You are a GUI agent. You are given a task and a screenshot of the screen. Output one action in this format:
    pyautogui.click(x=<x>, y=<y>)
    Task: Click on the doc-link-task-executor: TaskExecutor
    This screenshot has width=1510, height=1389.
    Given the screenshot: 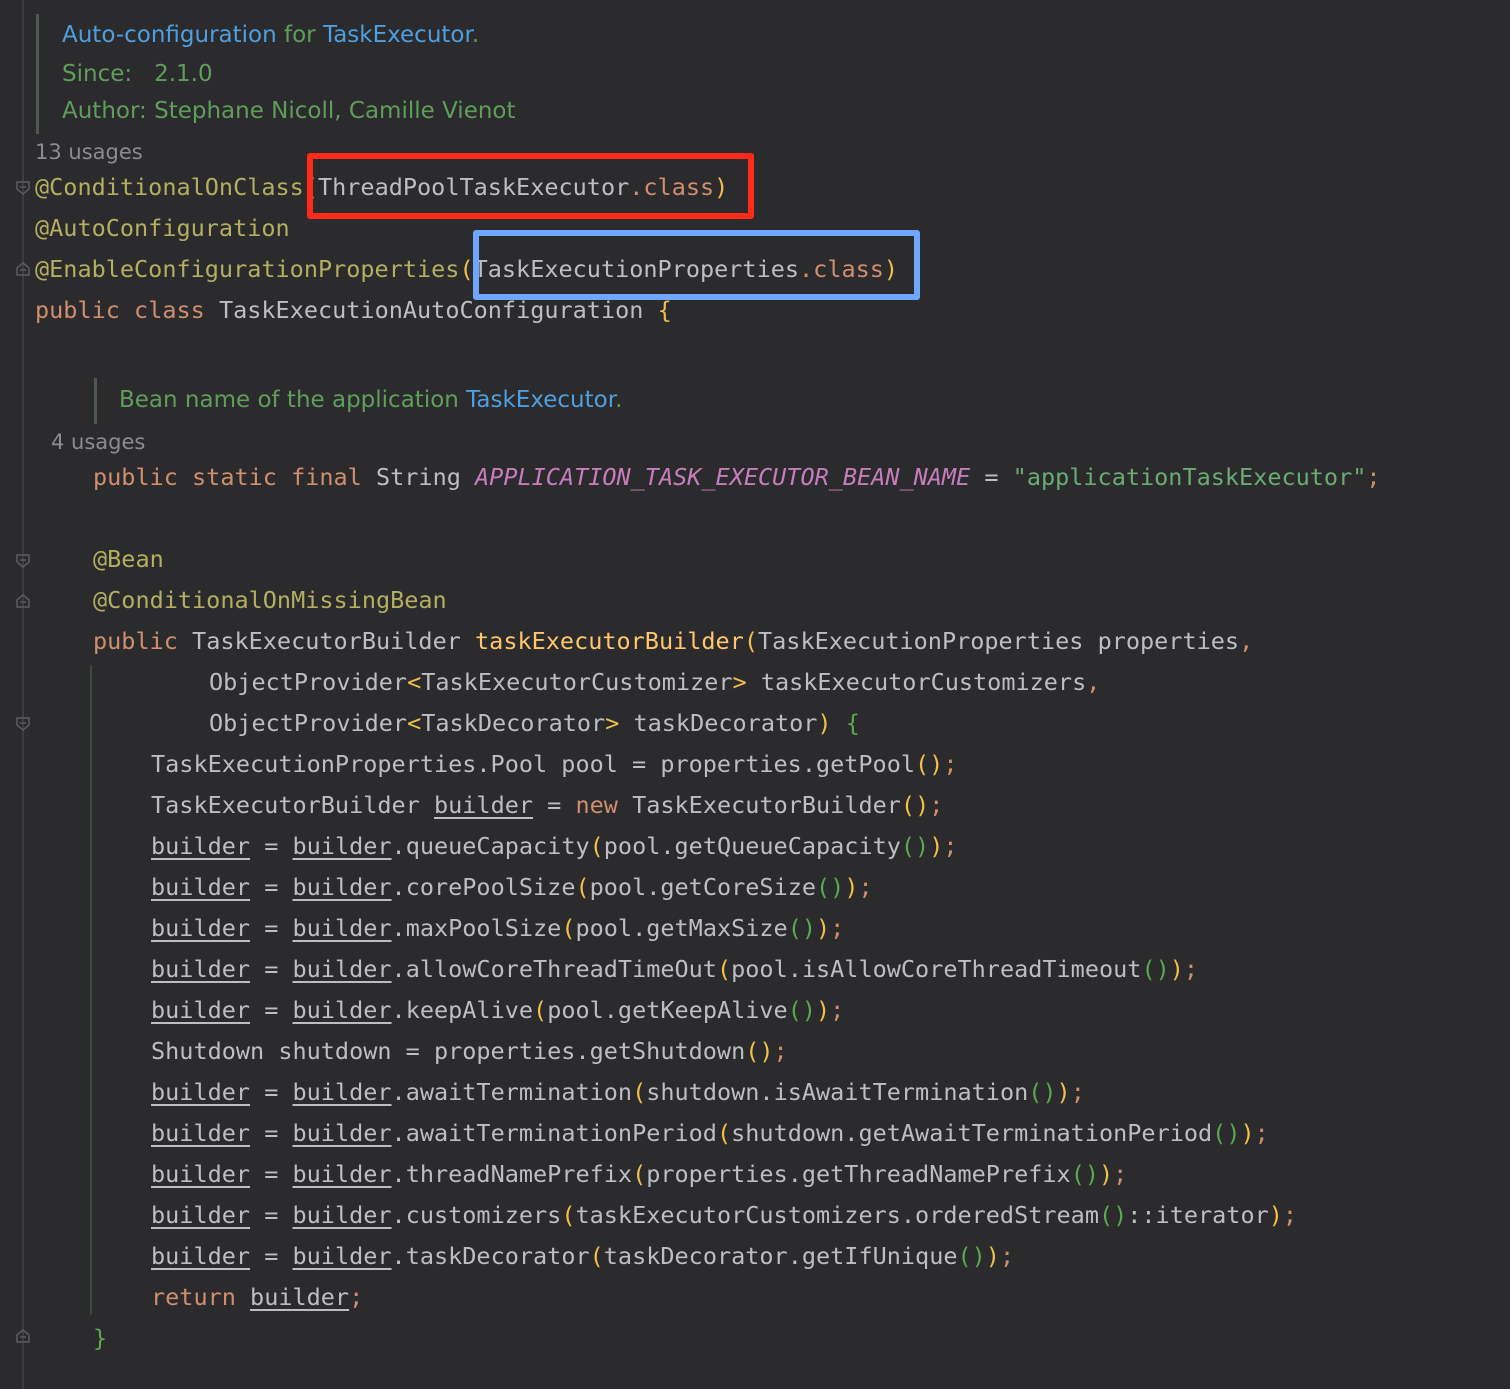 What is the action you would take?
    pyautogui.click(x=397, y=35)
    